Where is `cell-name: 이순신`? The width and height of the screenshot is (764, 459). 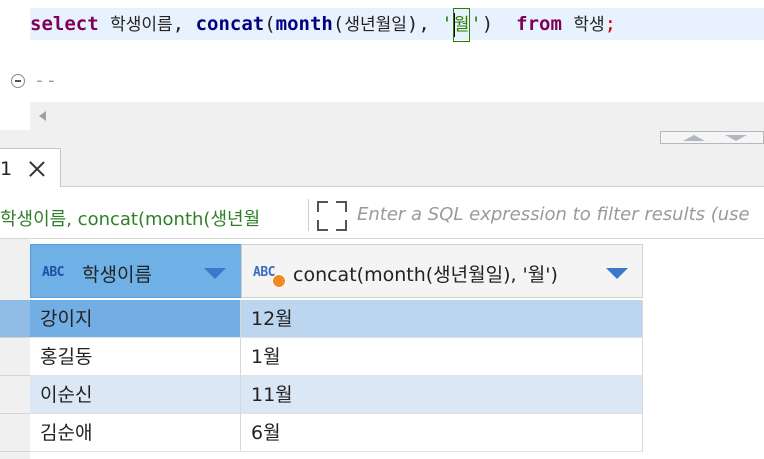 cell-name: 이순신 is located at coordinates (135, 395).